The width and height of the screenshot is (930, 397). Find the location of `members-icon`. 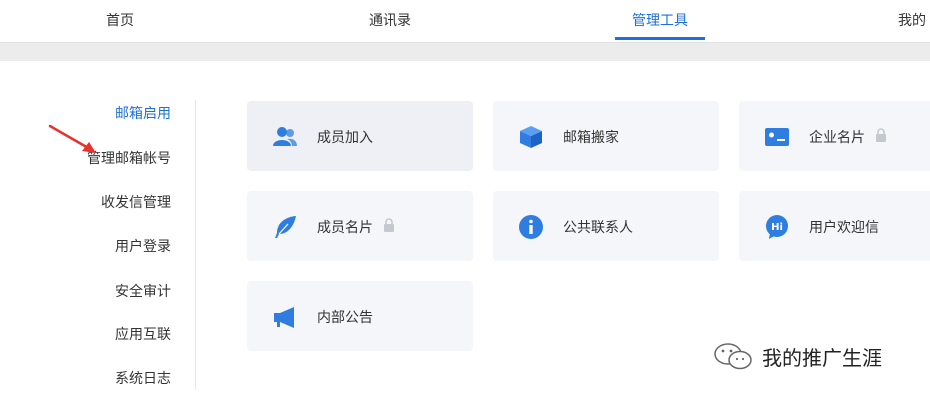

members-icon is located at coordinates (285, 136).